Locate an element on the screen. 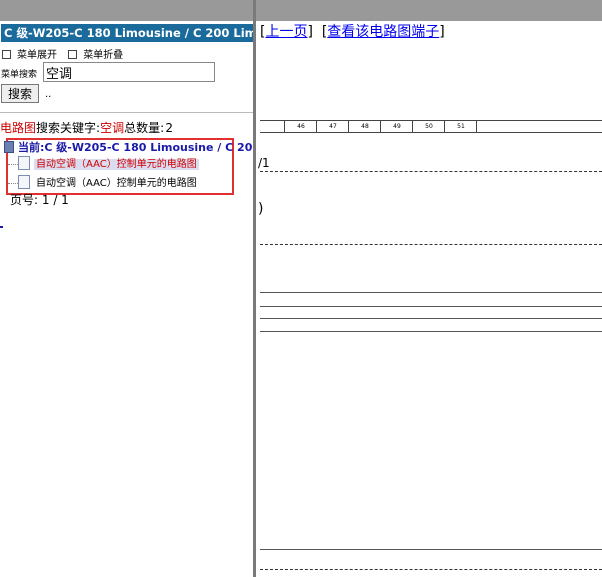  sheet-fragment: /1 is located at coordinates (264, 163).